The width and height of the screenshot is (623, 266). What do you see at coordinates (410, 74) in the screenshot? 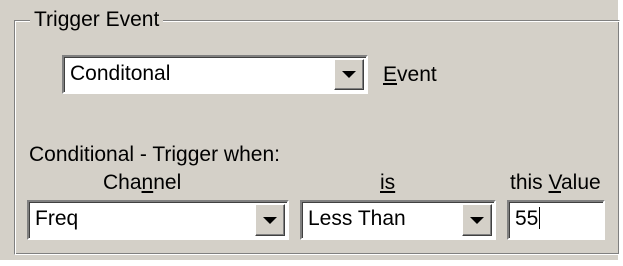
I see `event-label: Event` at bounding box center [410, 74].